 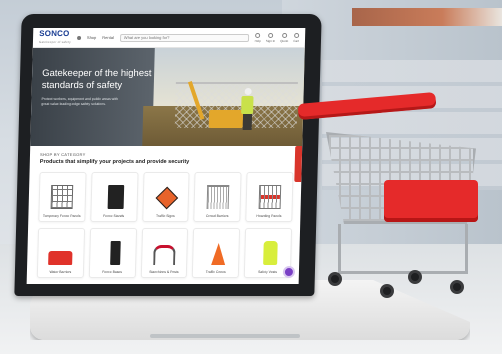 I want to click on cart-button: Cart, so click(x=296, y=37).